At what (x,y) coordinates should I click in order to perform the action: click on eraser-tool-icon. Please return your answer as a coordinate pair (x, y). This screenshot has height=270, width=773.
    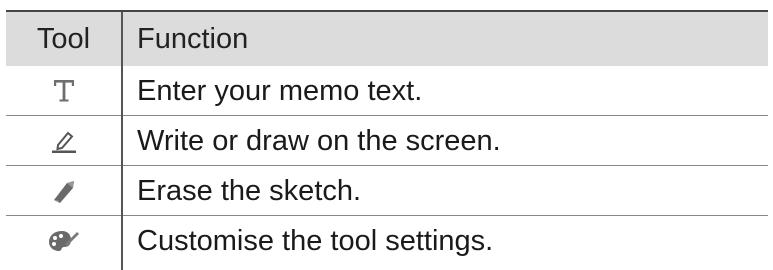
    Looking at the image, I should click on (63, 191).